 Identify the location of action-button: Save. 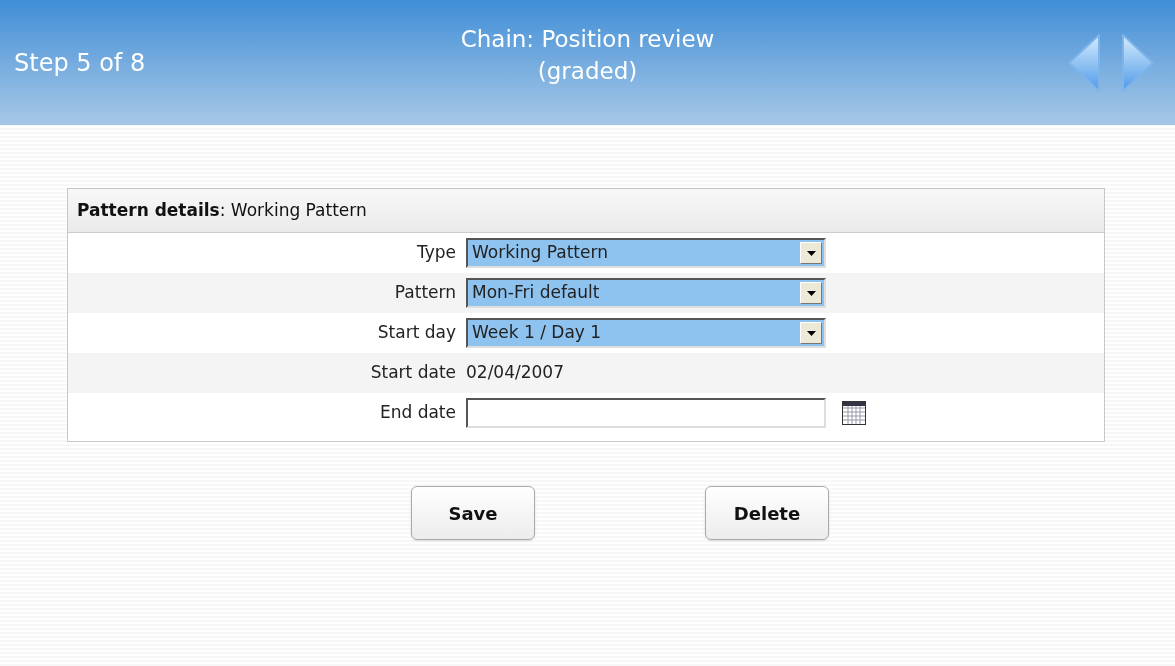
(473, 513).